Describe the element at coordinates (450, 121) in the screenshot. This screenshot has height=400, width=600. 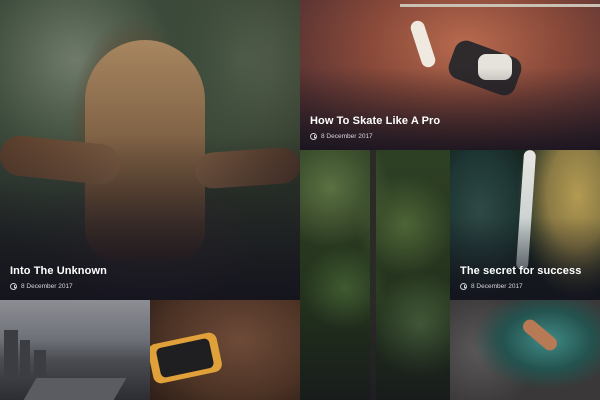
I see `post-title: How To Skate Like A Pro` at that location.